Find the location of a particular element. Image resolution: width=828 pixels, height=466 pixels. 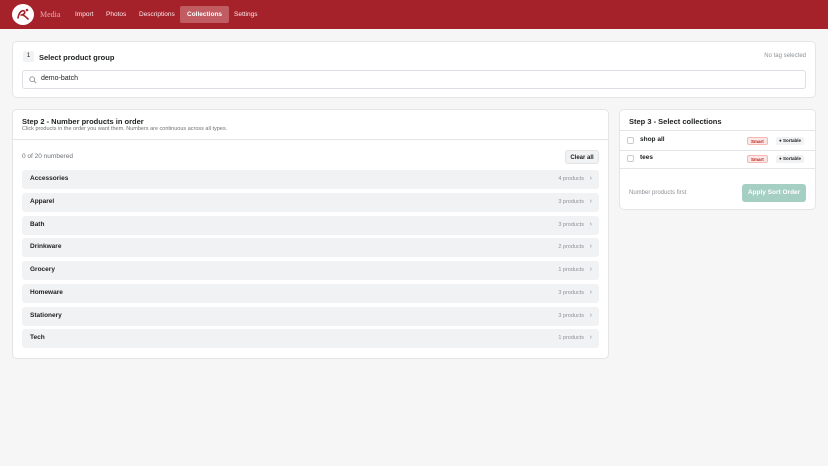

group-name: Apparel is located at coordinates (42, 201).